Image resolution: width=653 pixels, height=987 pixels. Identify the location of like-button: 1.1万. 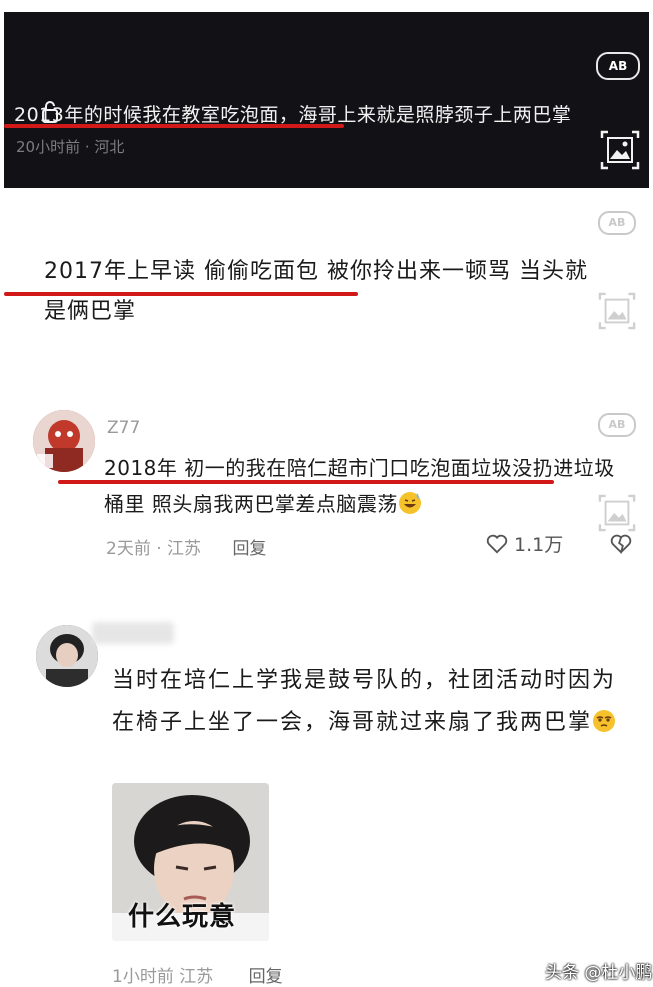
(524, 543).